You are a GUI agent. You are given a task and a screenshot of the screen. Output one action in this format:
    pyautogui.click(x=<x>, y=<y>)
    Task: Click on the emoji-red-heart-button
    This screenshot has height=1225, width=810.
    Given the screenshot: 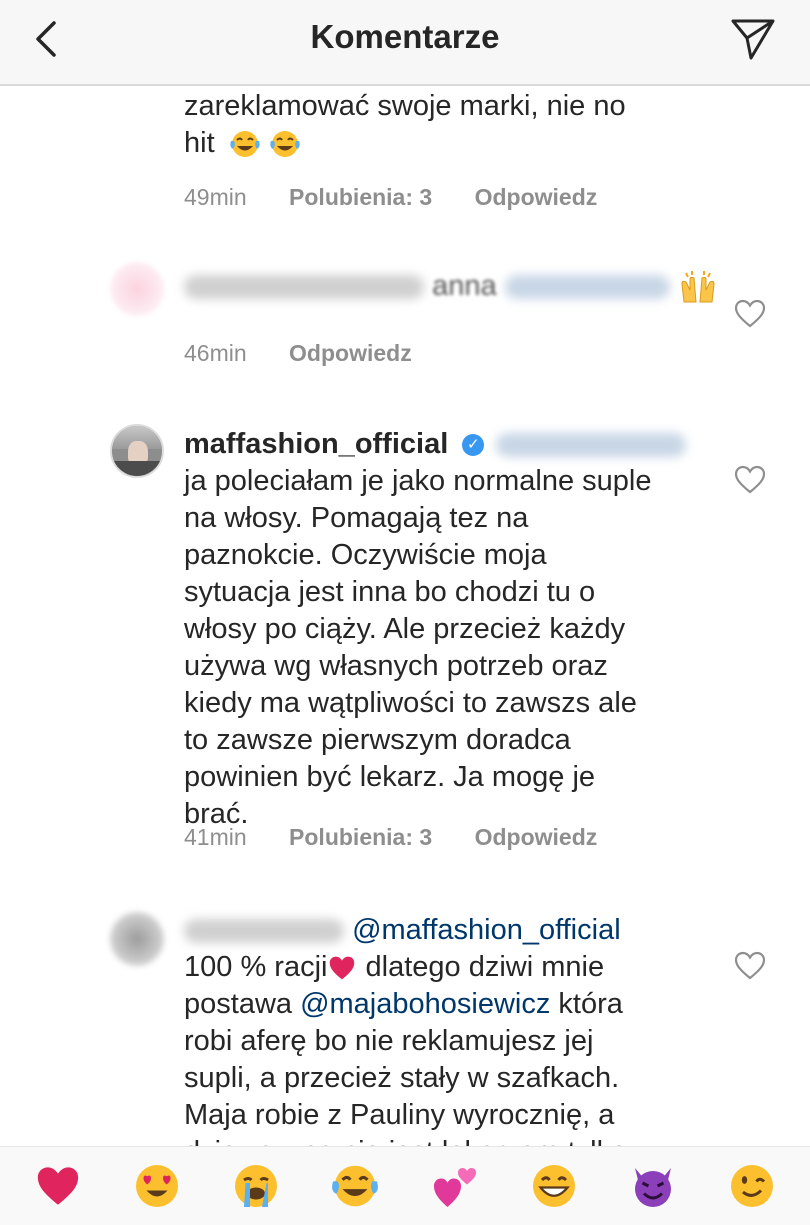 What is the action you would take?
    pyautogui.click(x=58, y=1186)
    